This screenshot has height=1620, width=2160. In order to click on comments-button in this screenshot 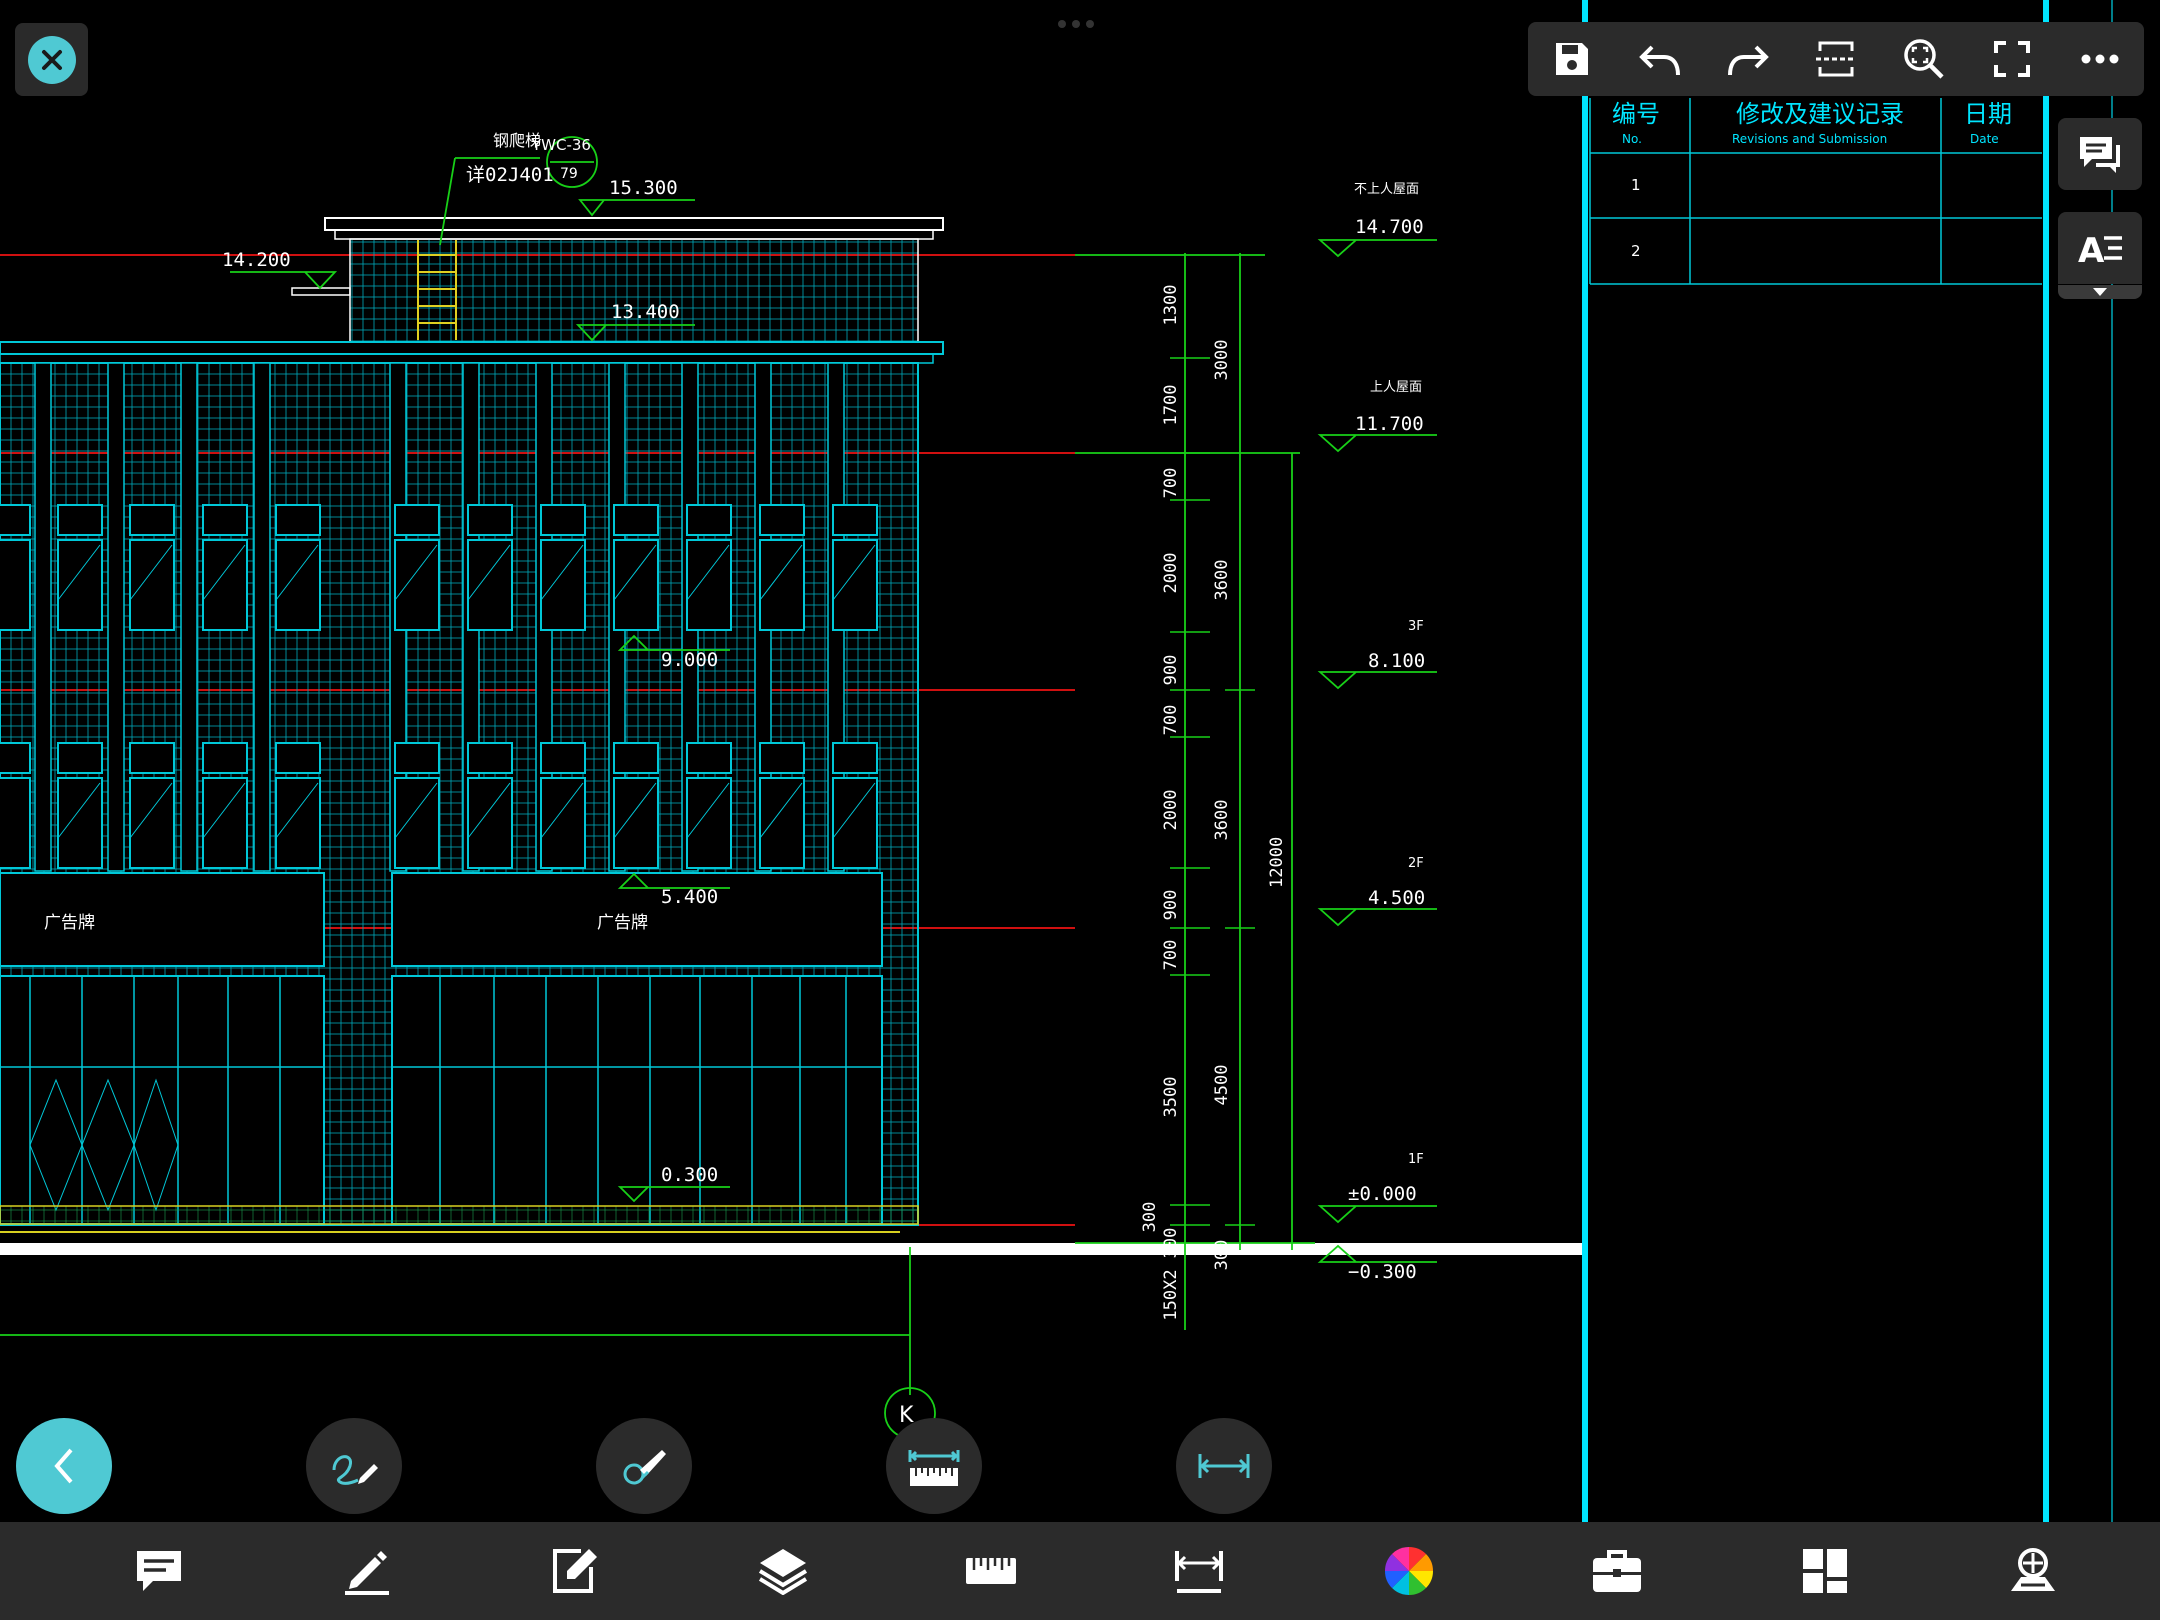, I will do `click(2100, 154)`.